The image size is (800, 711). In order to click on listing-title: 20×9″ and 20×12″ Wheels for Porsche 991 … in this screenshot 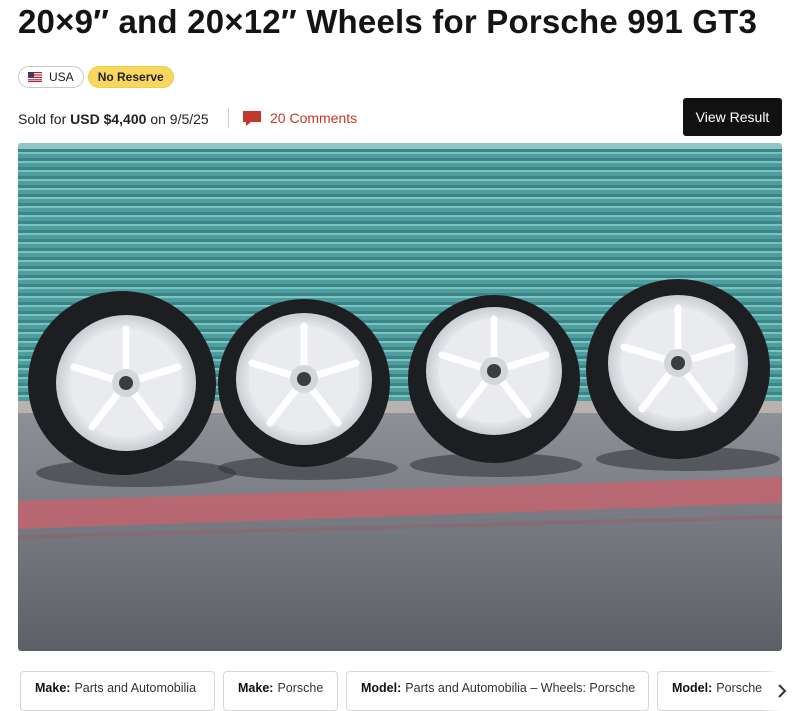, I will do `click(388, 21)`.